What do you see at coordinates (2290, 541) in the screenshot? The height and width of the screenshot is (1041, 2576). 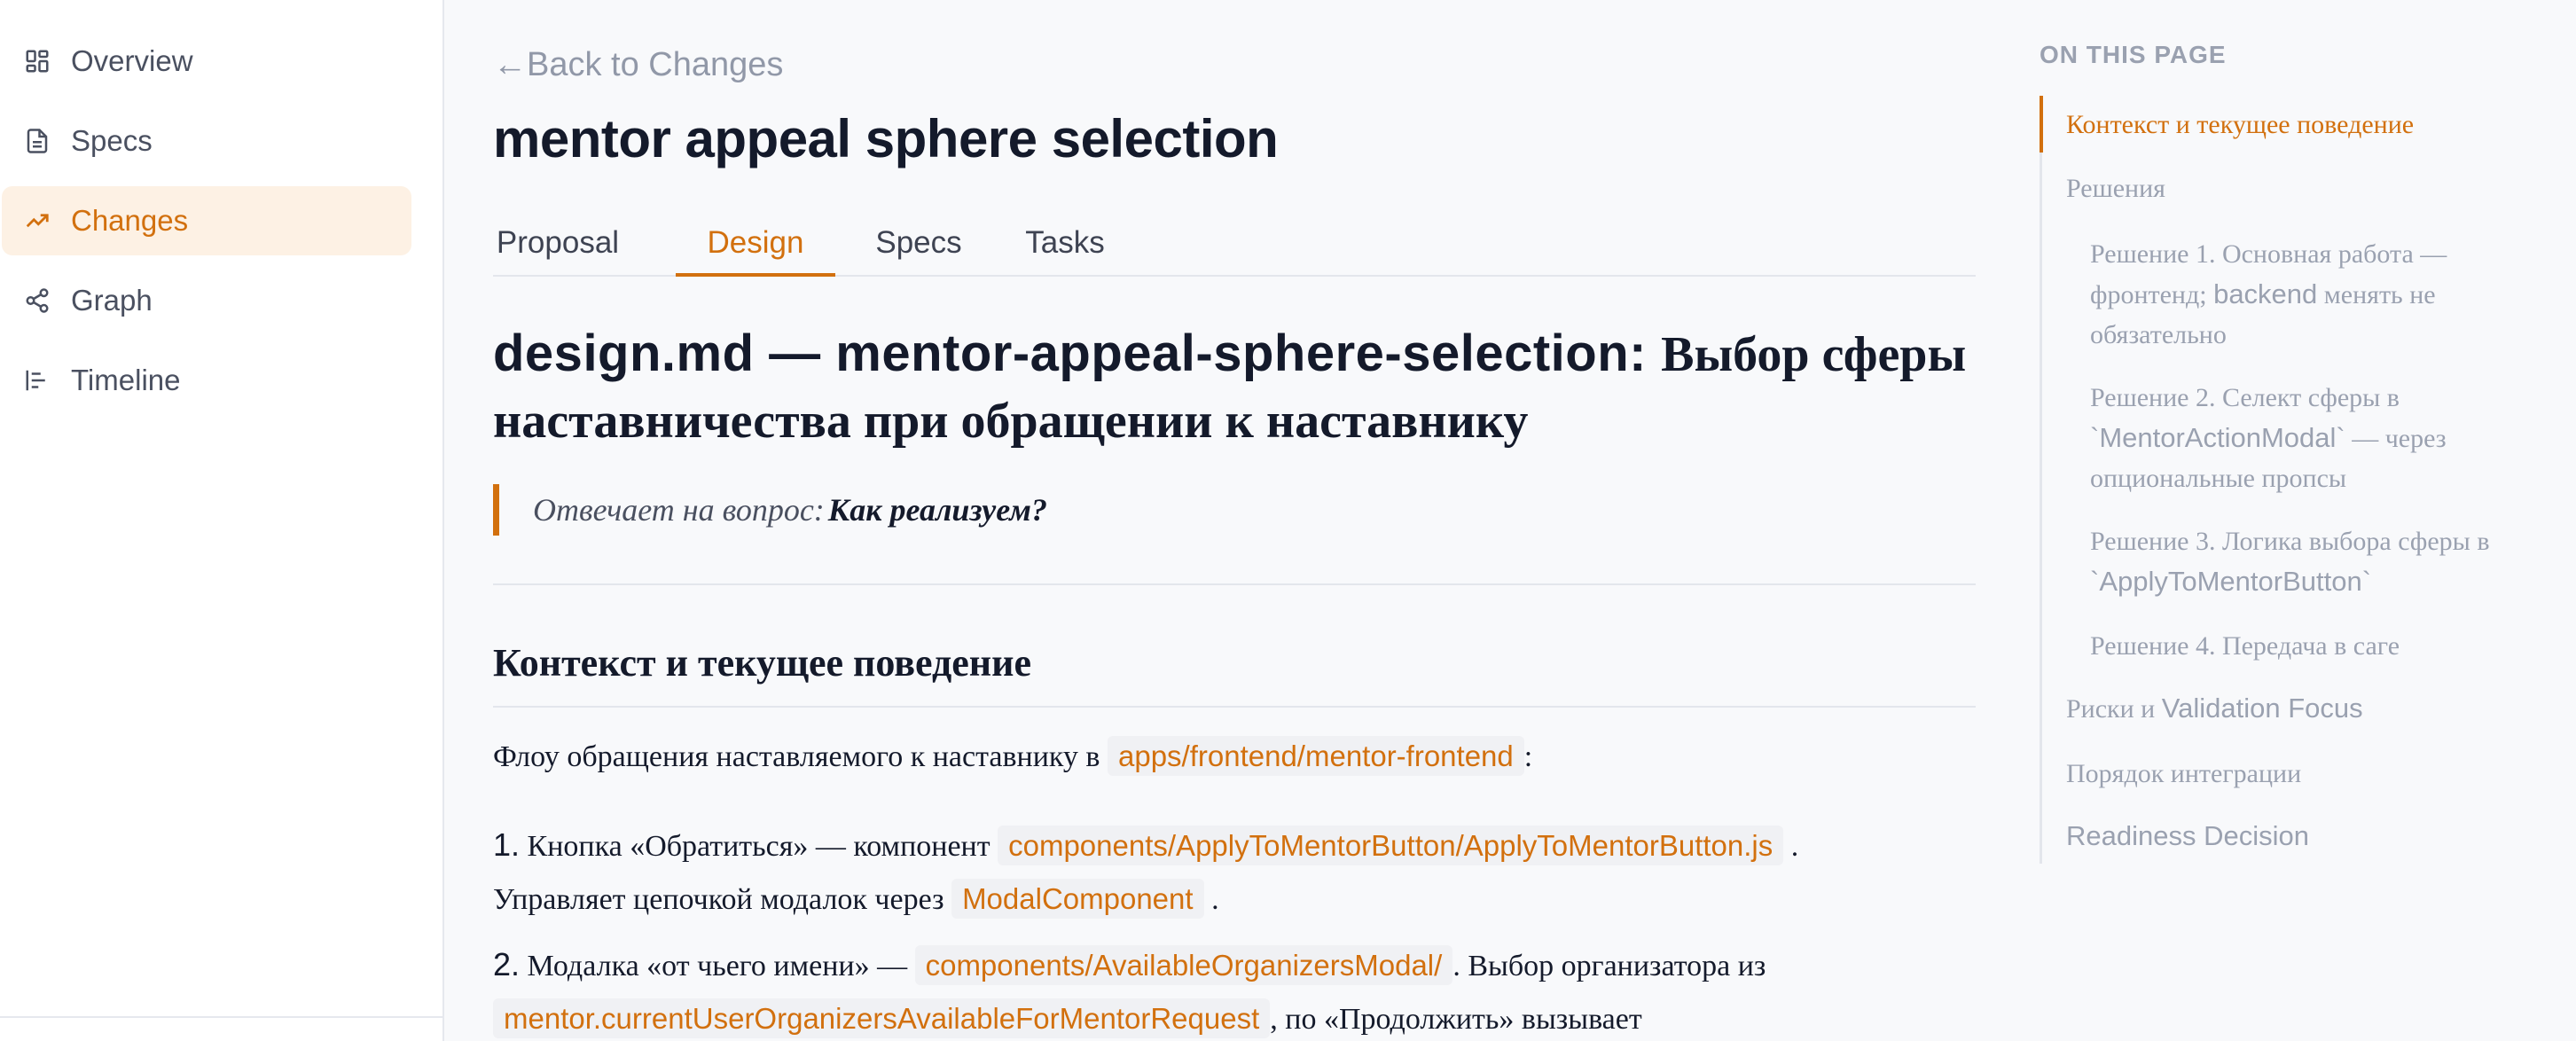 I see `toc-item-text: Решение 3. Логика выбора сферы в` at bounding box center [2290, 541].